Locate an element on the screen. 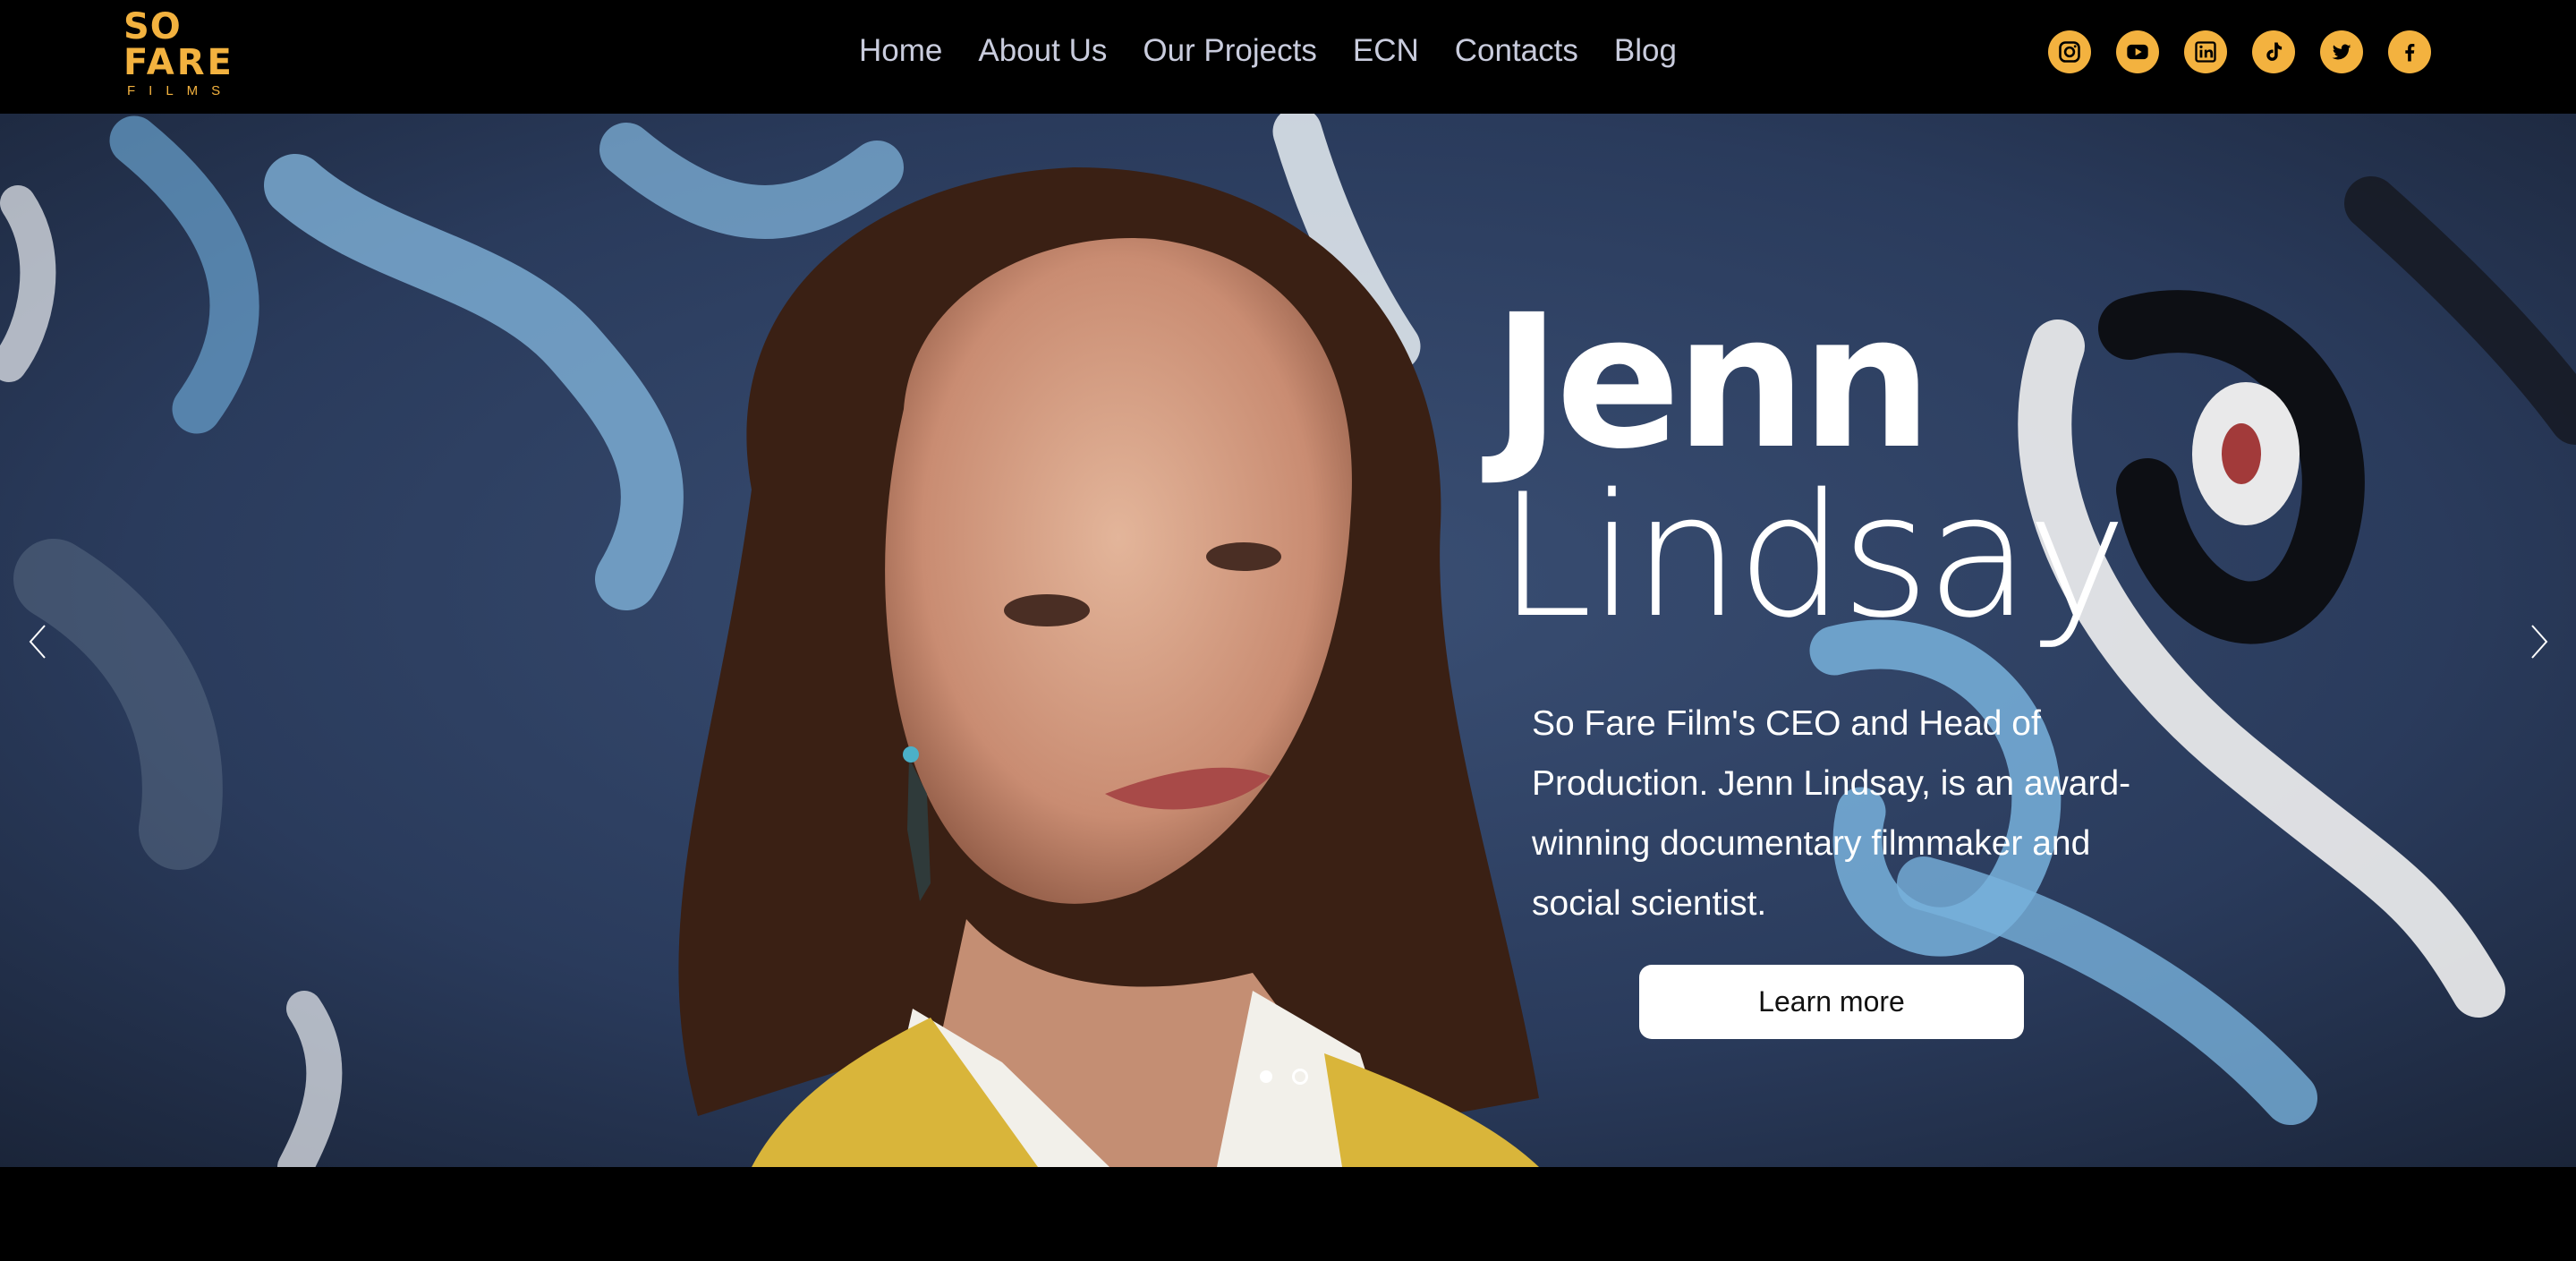 The height and width of the screenshot is (1261, 2576). nav-item-contacts: Contacts is located at coordinates (1516, 51).